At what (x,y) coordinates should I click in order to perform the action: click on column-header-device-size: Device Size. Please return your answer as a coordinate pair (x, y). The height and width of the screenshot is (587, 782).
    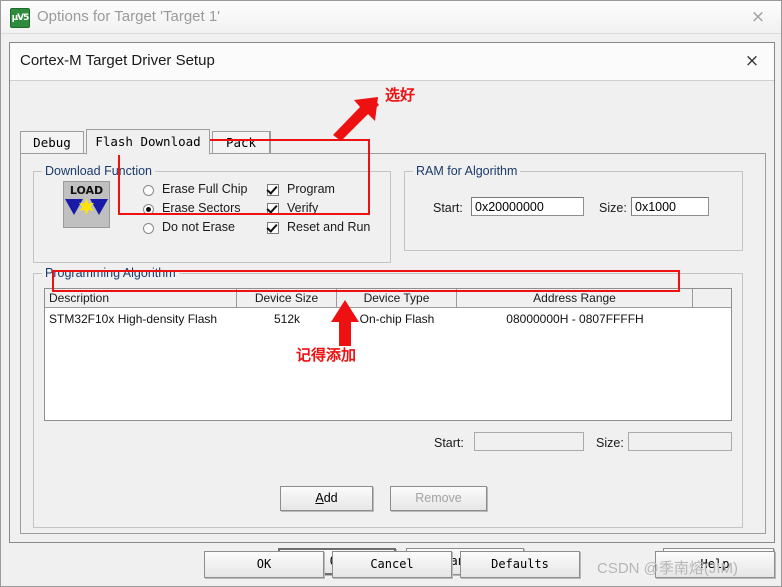
    Looking at the image, I should click on (287, 298).